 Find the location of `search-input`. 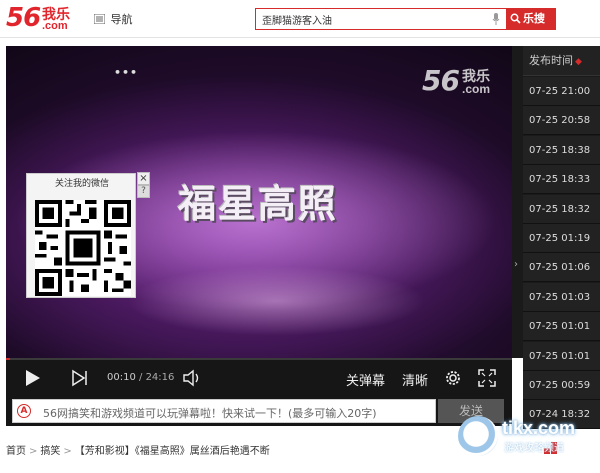

search-input is located at coordinates (372, 19).